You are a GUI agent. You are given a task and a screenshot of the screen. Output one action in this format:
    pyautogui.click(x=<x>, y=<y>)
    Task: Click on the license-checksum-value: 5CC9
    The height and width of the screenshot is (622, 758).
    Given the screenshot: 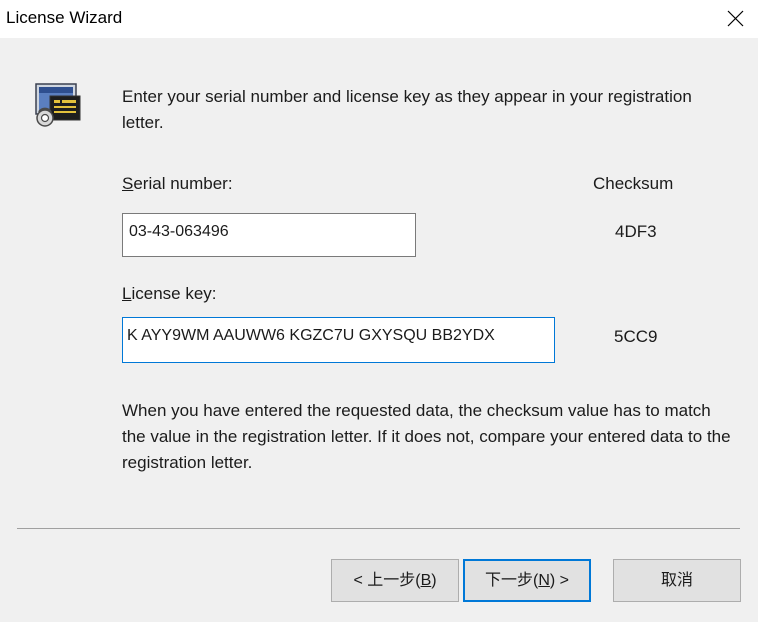 What is the action you would take?
    pyautogui.click(x=636, y=336)
    